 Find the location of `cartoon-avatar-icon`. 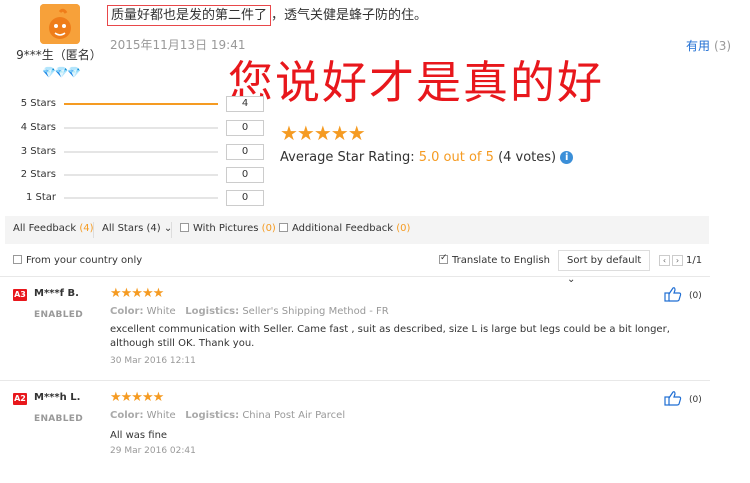

cartoon-avatar-icon is located at coordinates (60, 24).